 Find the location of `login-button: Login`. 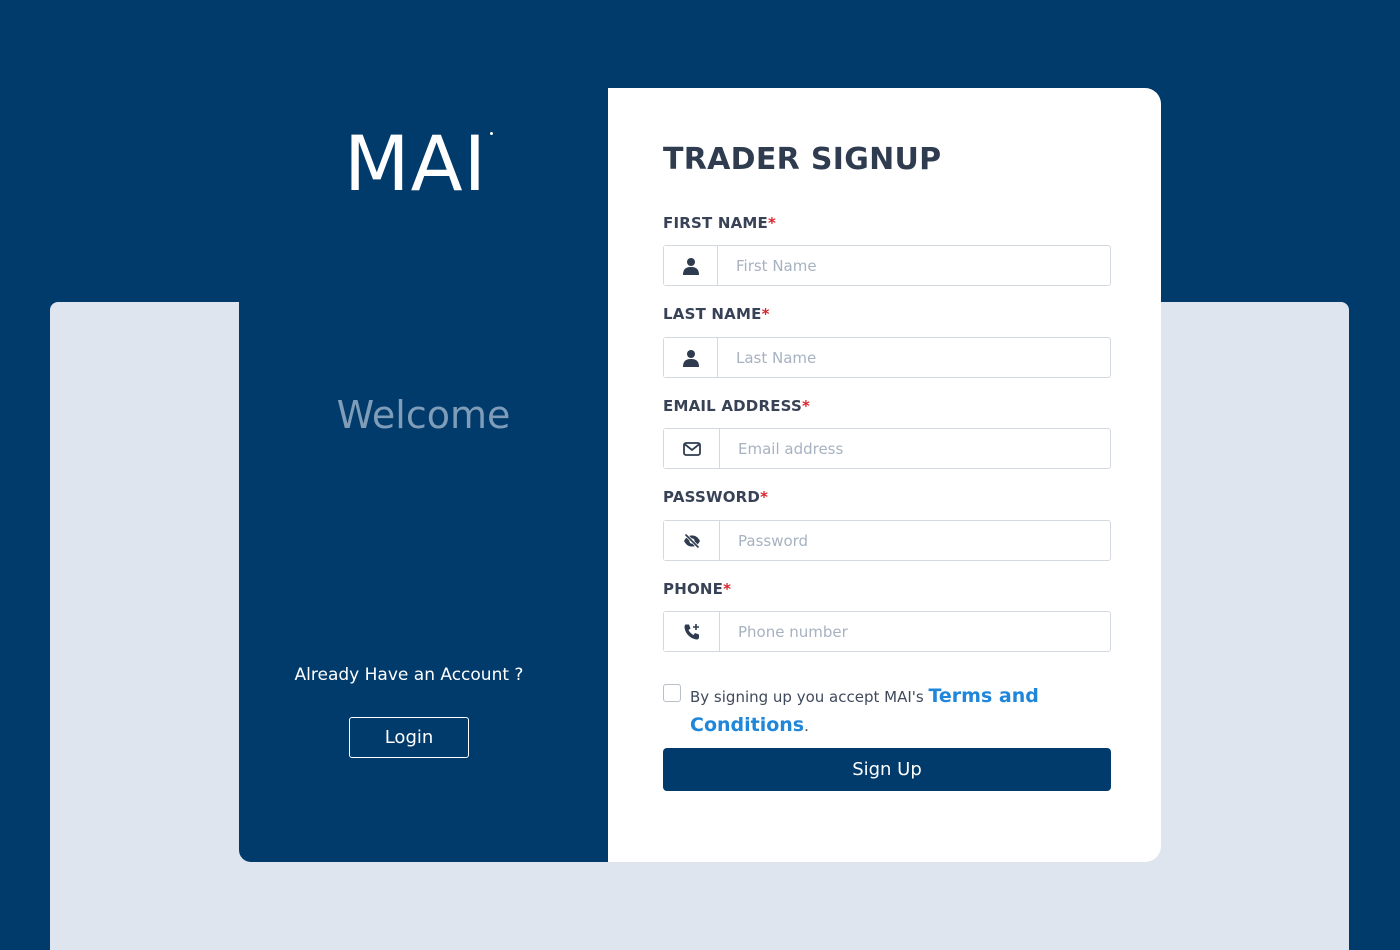

login-button: Login is located at coordinates (409, 737).